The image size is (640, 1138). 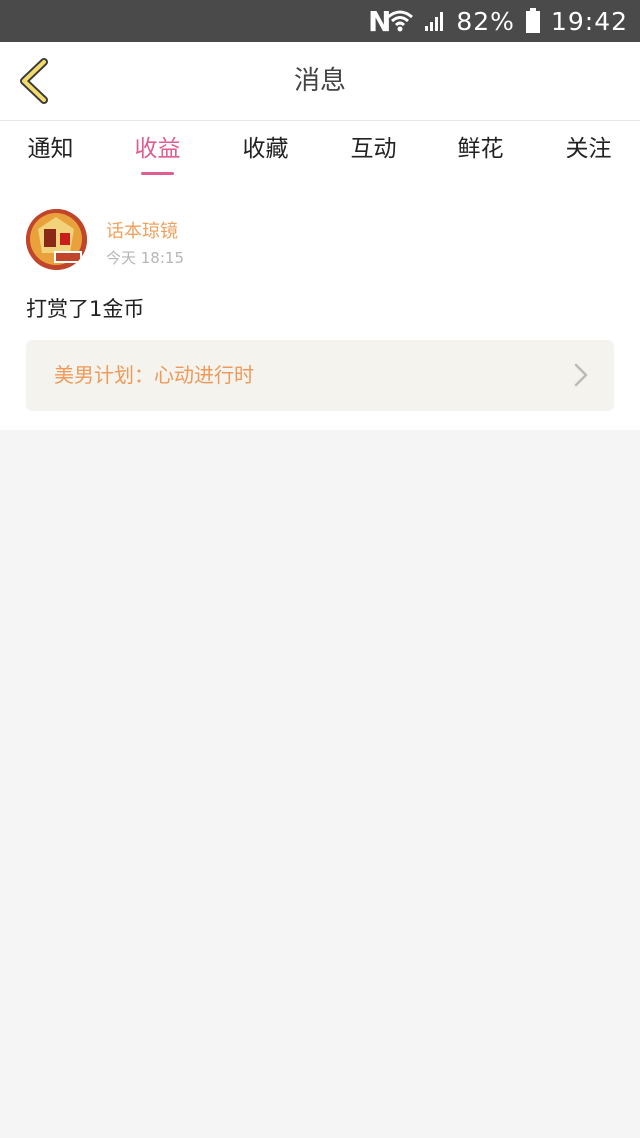 I want to click on tab-label: 鲜花, so click(x=480, y=149).